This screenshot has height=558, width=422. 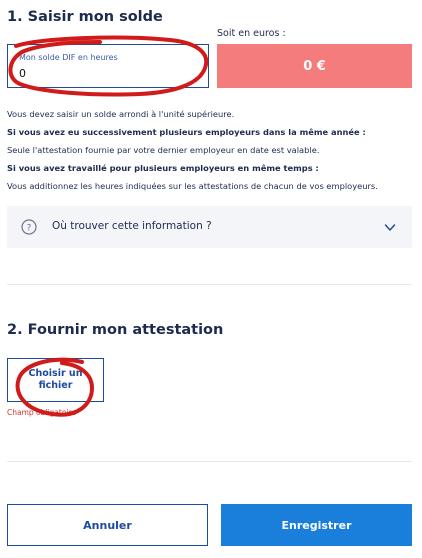 I want to click on cancel-label: Annuler, so click(x=107, y=525).